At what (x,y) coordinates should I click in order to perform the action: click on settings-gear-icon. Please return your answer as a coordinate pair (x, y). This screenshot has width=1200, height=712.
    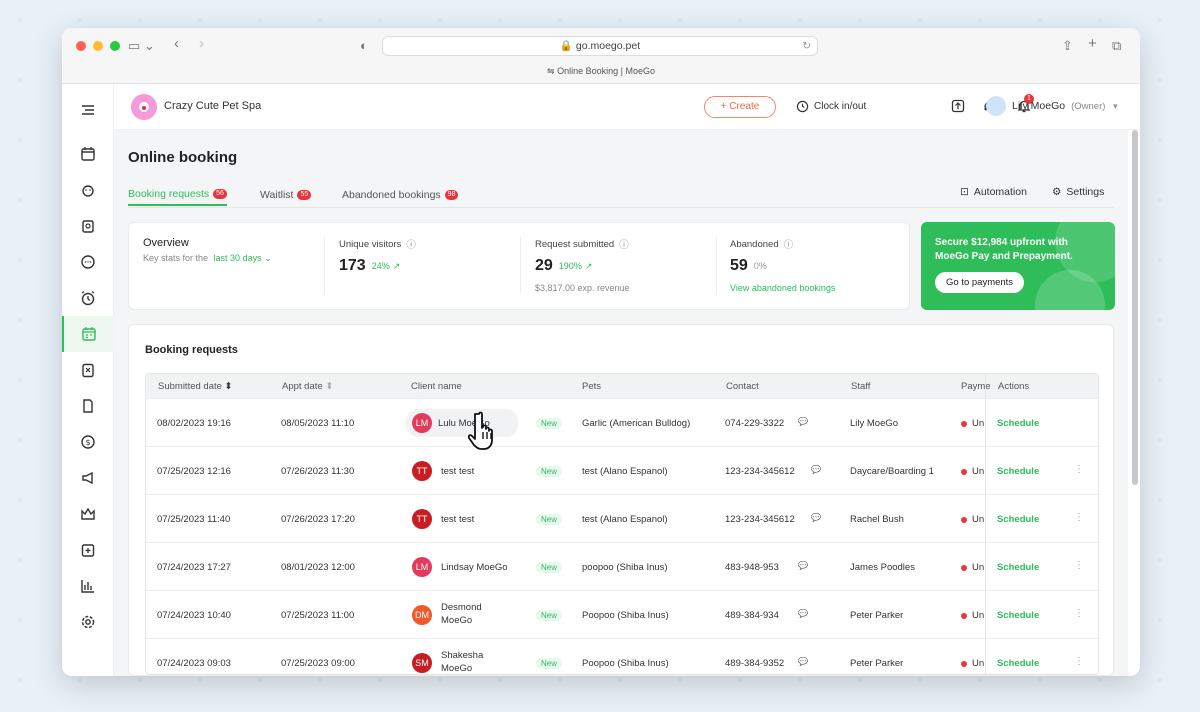
    Looking at the image, I should click on (88, 622).